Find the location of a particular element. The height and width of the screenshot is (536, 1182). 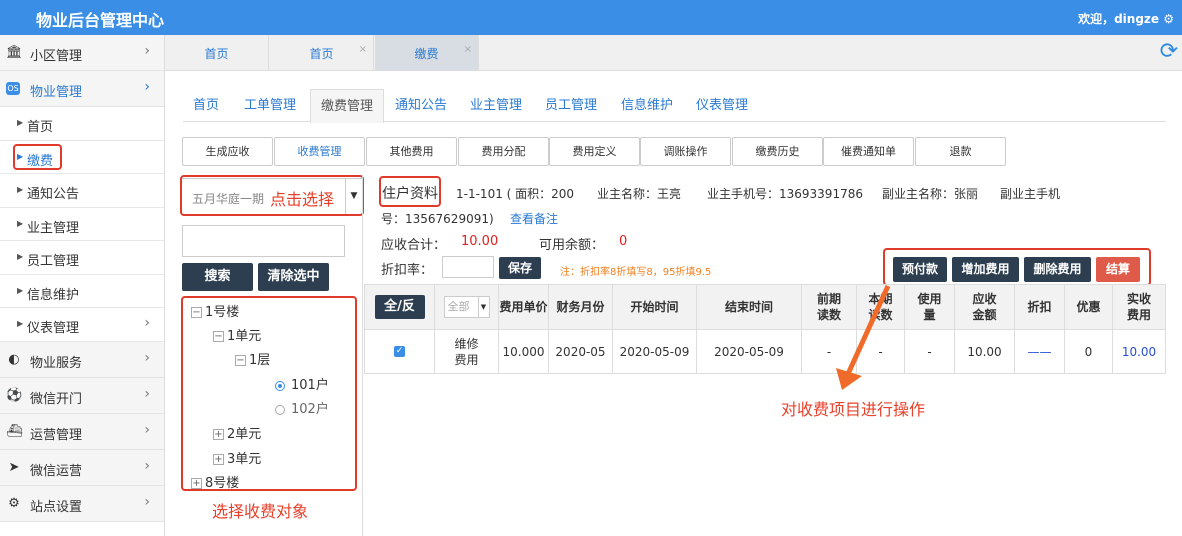

clear-selection-button: 清除选中 is located at coordinates (293, 277).